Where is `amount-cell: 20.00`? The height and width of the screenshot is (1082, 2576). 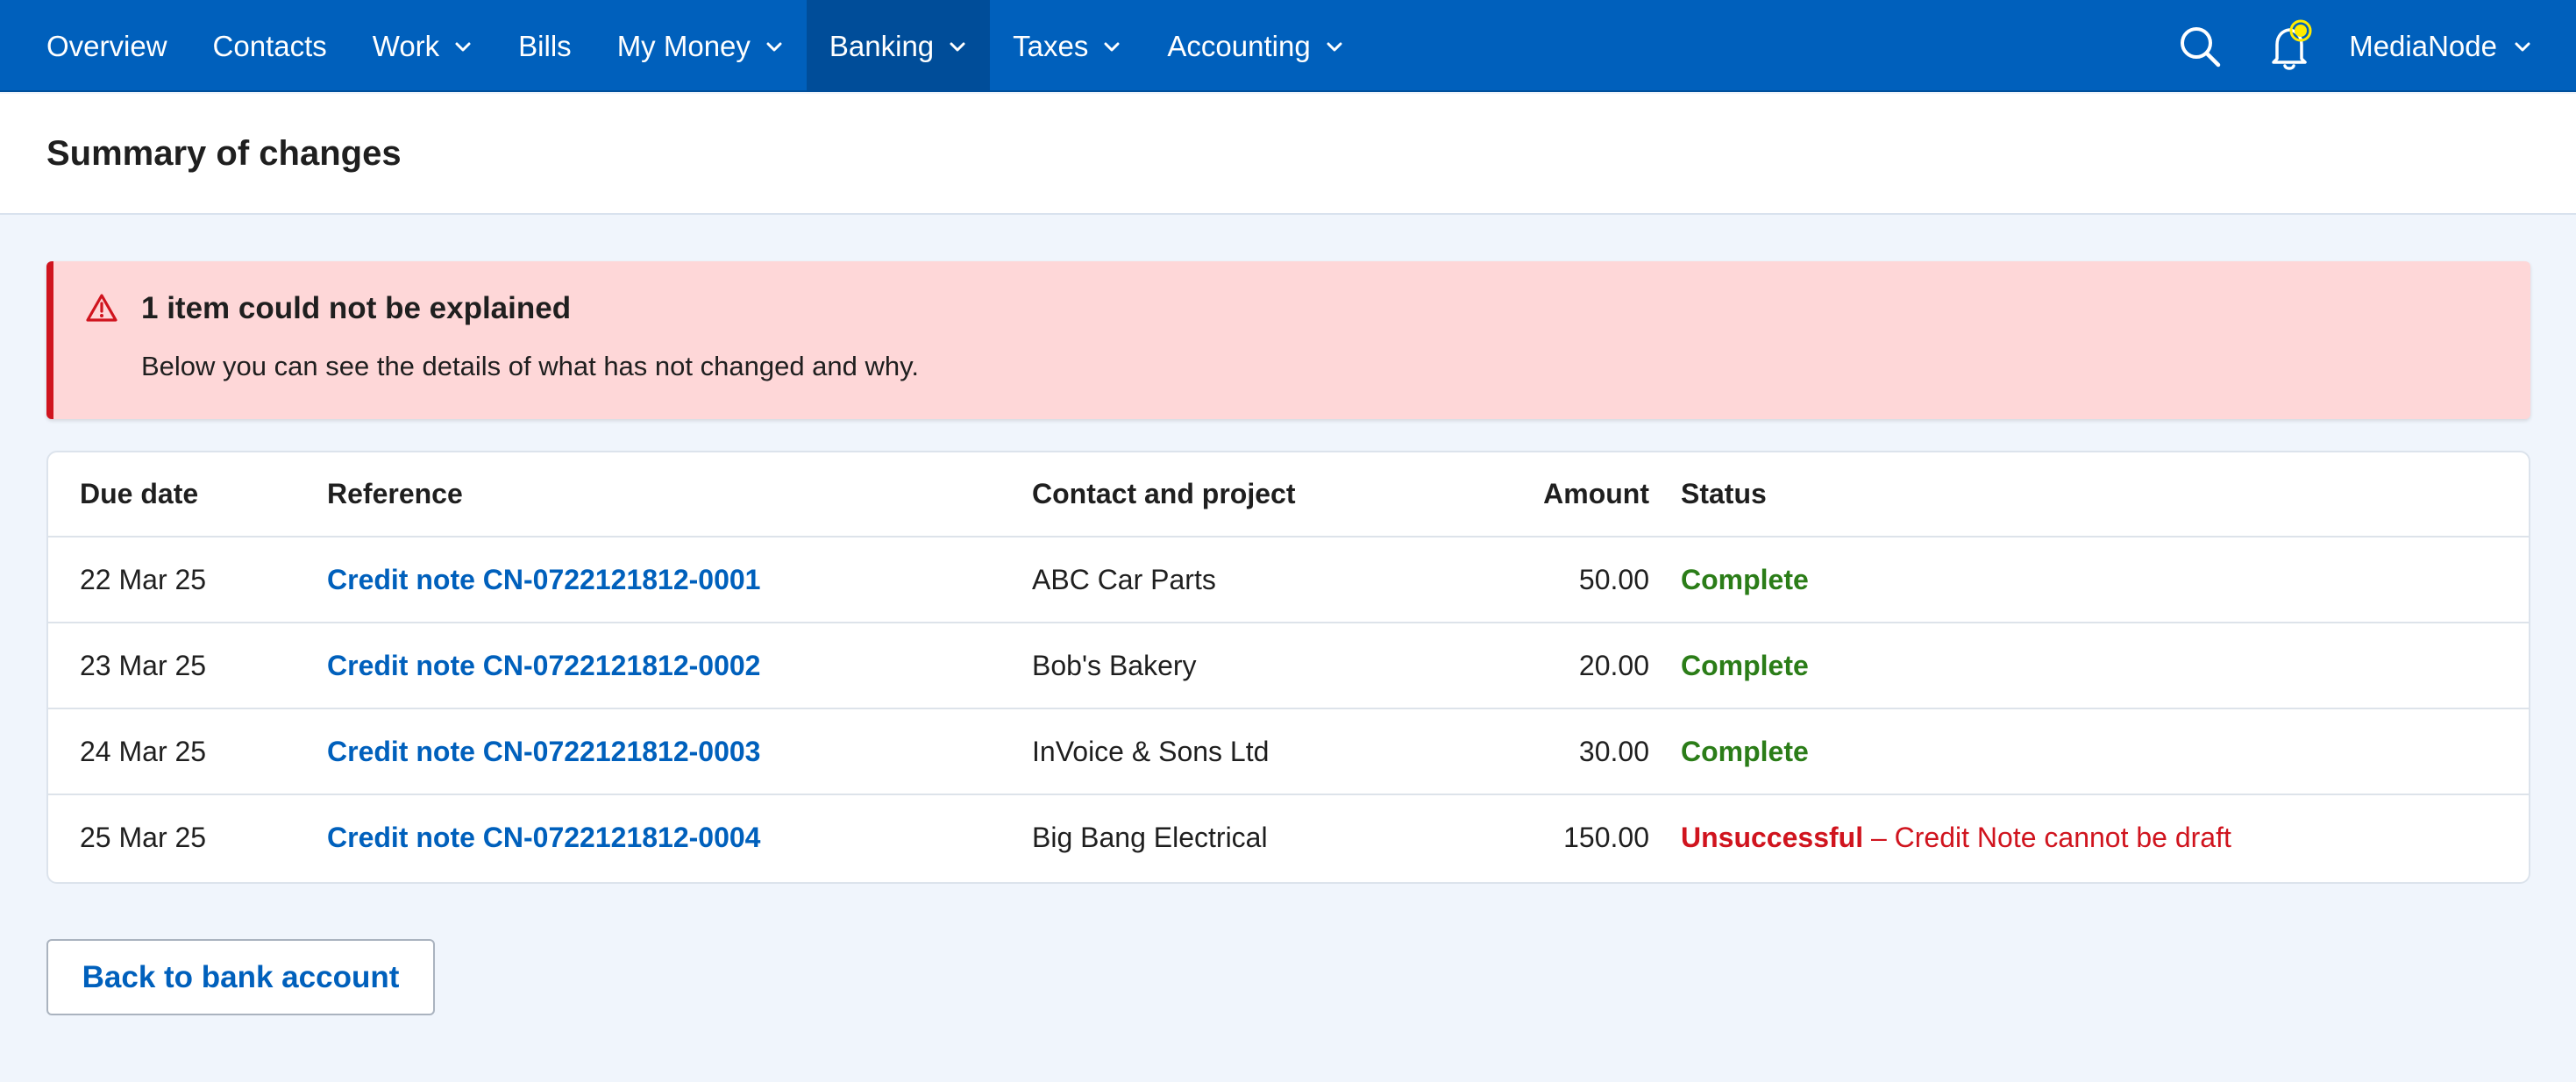
amount-cell: 20.00 is located at coordinates (1613, 665).